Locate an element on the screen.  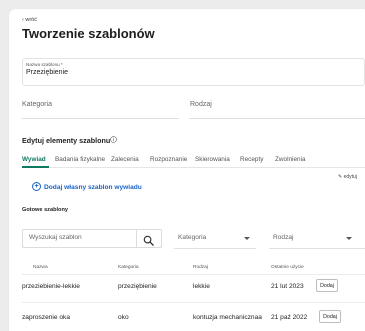
table-header-divider is located at coordinates (193, 274).